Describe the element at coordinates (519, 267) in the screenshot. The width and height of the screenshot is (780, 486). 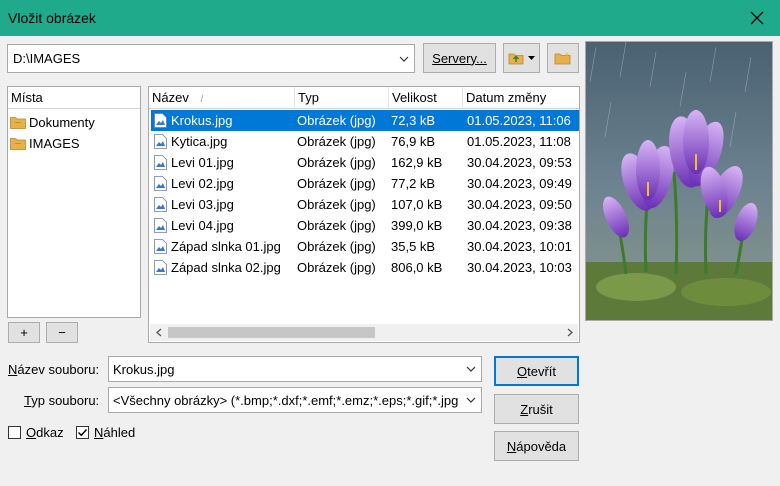
I see `file-date-cell: 30.04.2023, 10:03` at that location.